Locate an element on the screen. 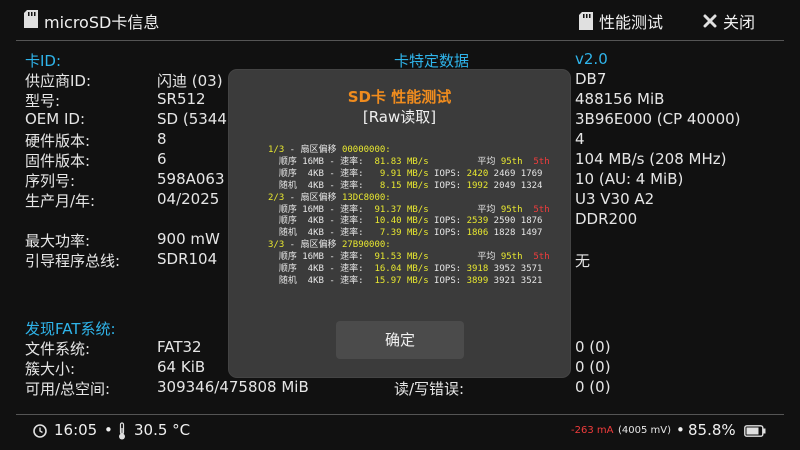 The width and height of the screenshot is (800, 450). serial-number-label: 序列号: is located at coordinates (50, 181).